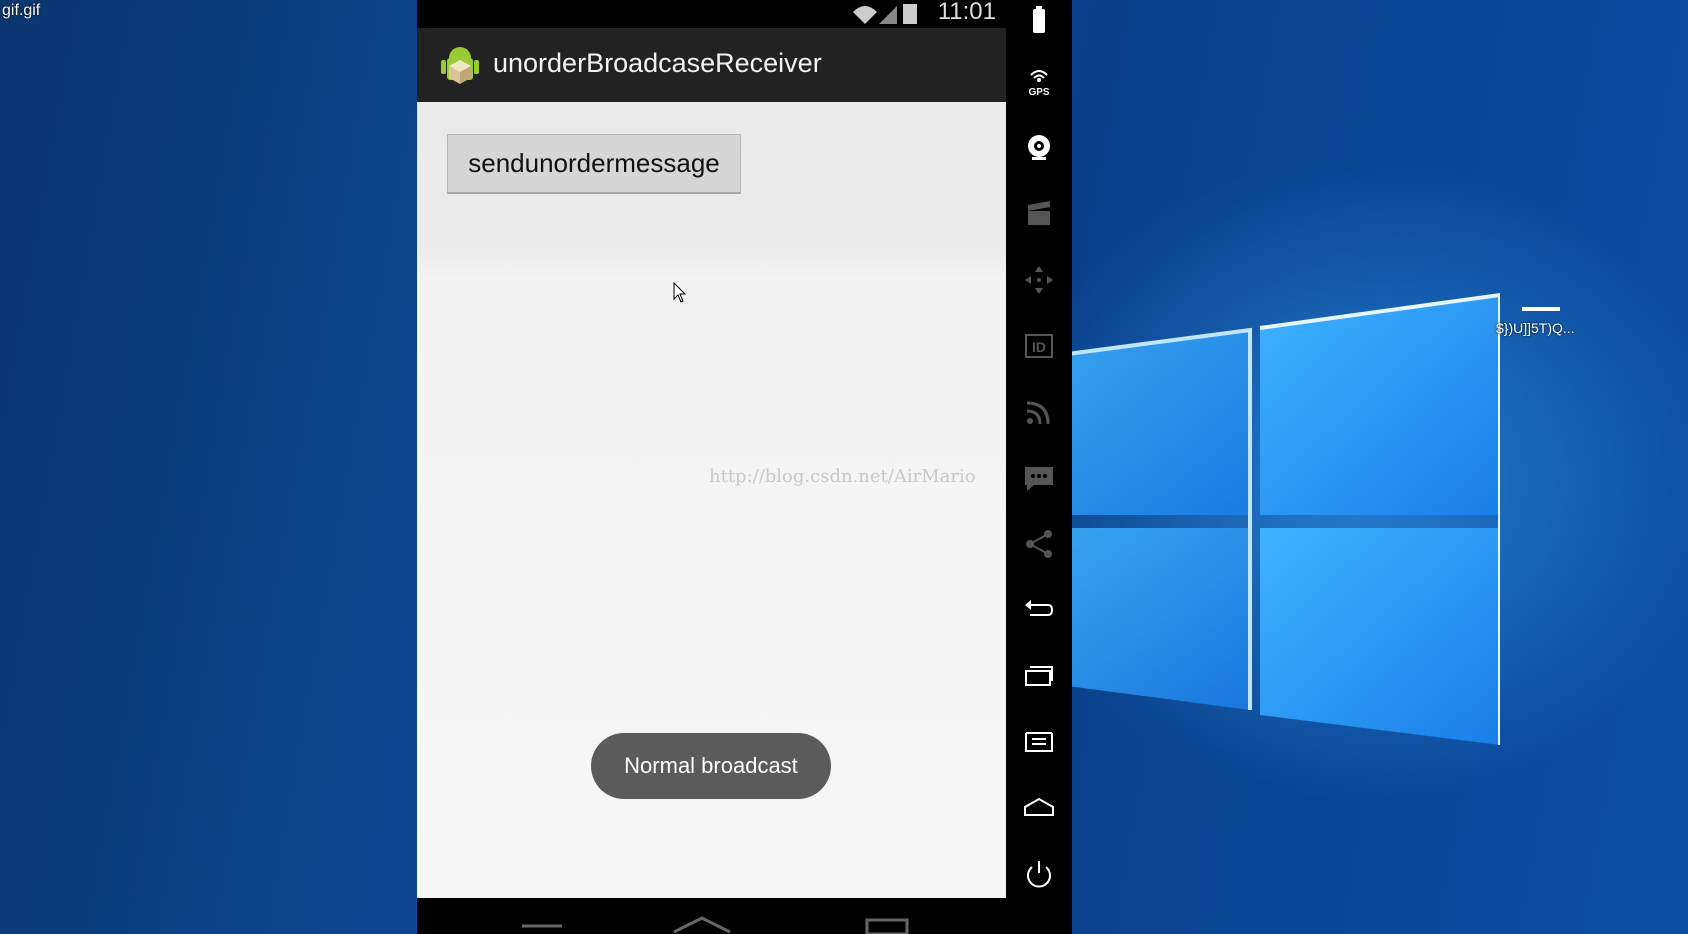  What do you see at coordinates (594, 164) in the screenshot?
I see `send-unorder-message-button: sendunordermessage` at bounding box center [594, 164].